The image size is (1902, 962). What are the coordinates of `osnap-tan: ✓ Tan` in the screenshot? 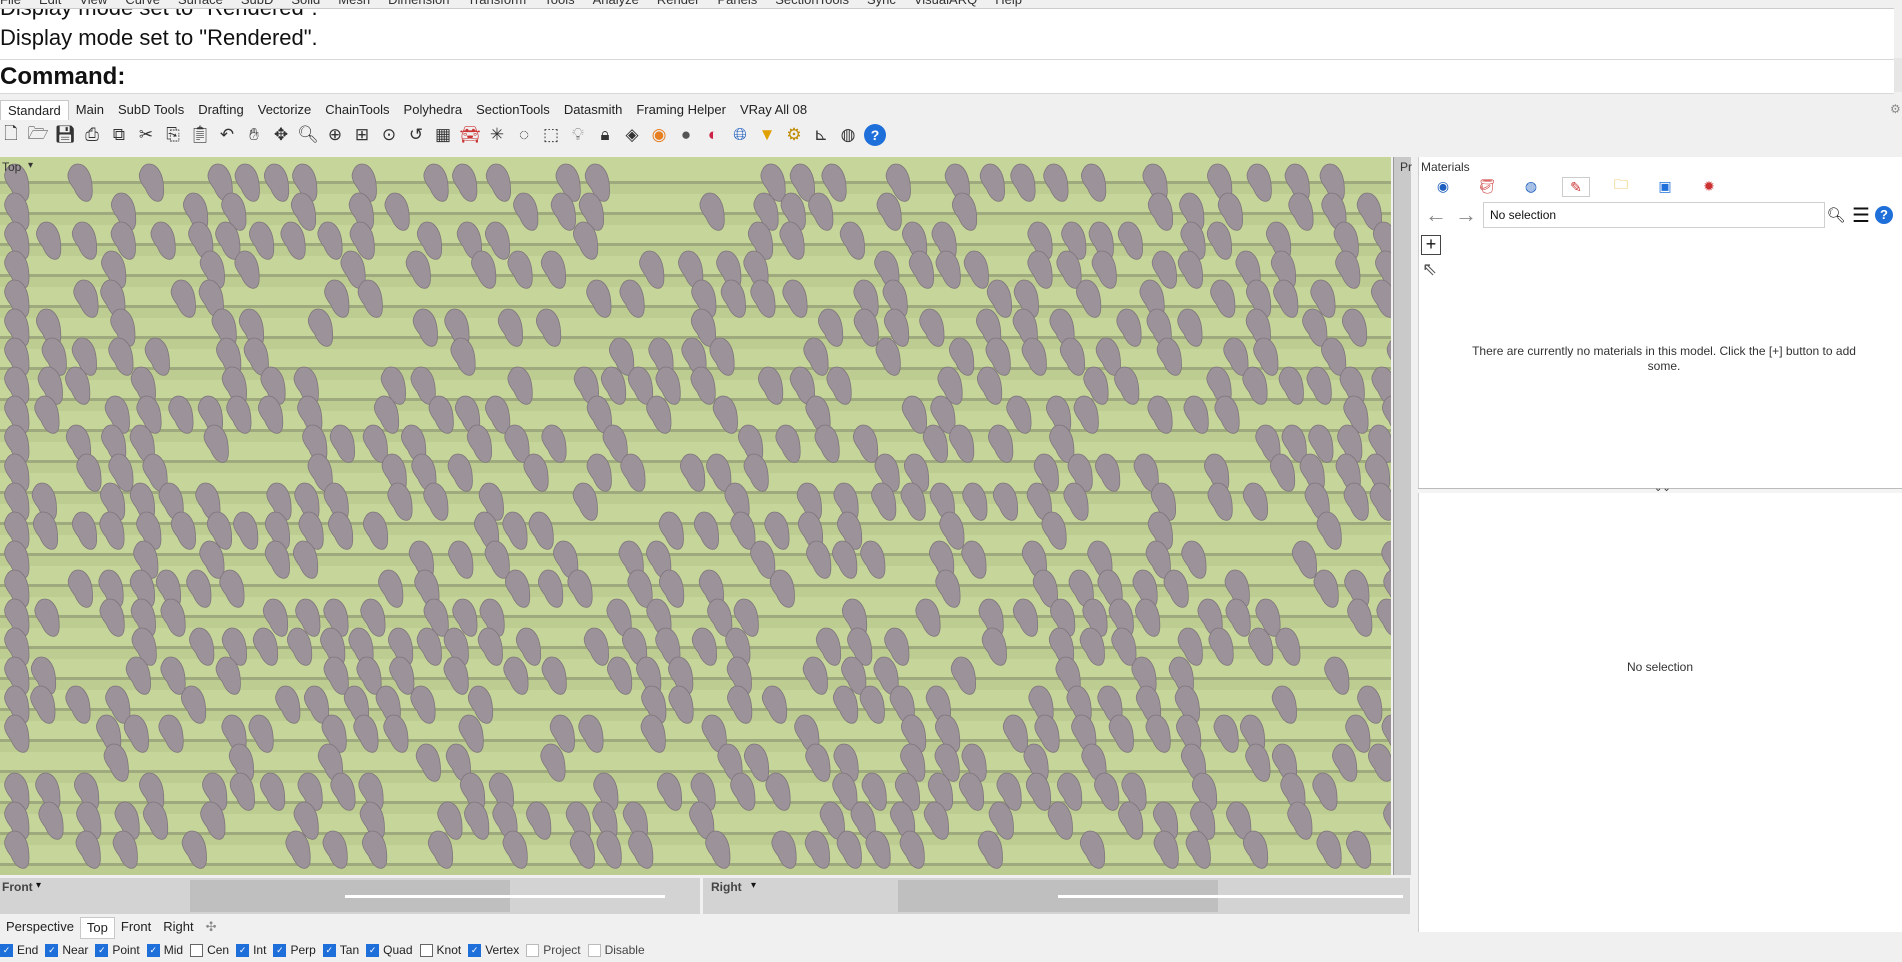 It's located at (340, 950).